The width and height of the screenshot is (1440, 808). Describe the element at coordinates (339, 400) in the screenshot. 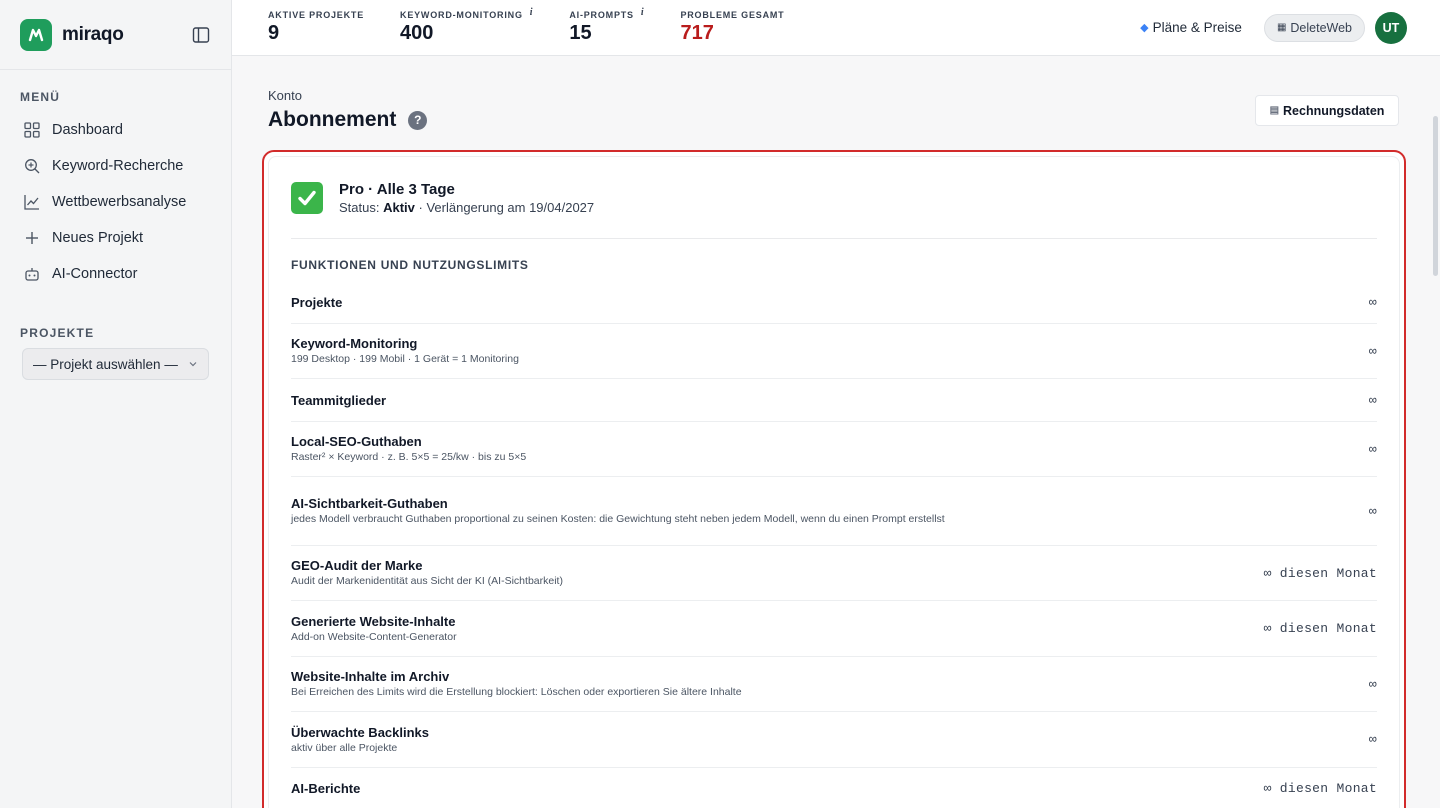

I see `feature-name: Teammitglieder` at that location.